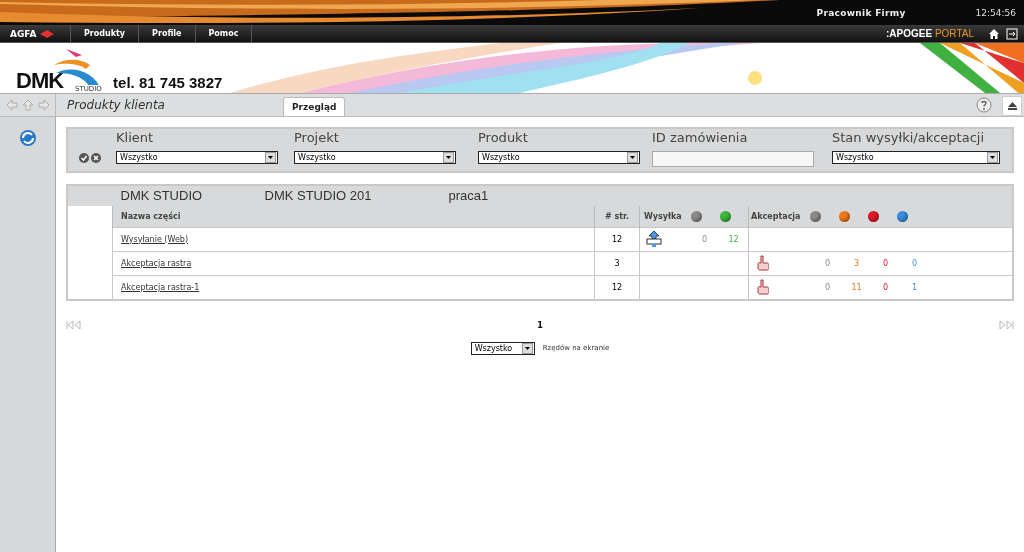  I want to click on page-number: 1, so click(540, 325).